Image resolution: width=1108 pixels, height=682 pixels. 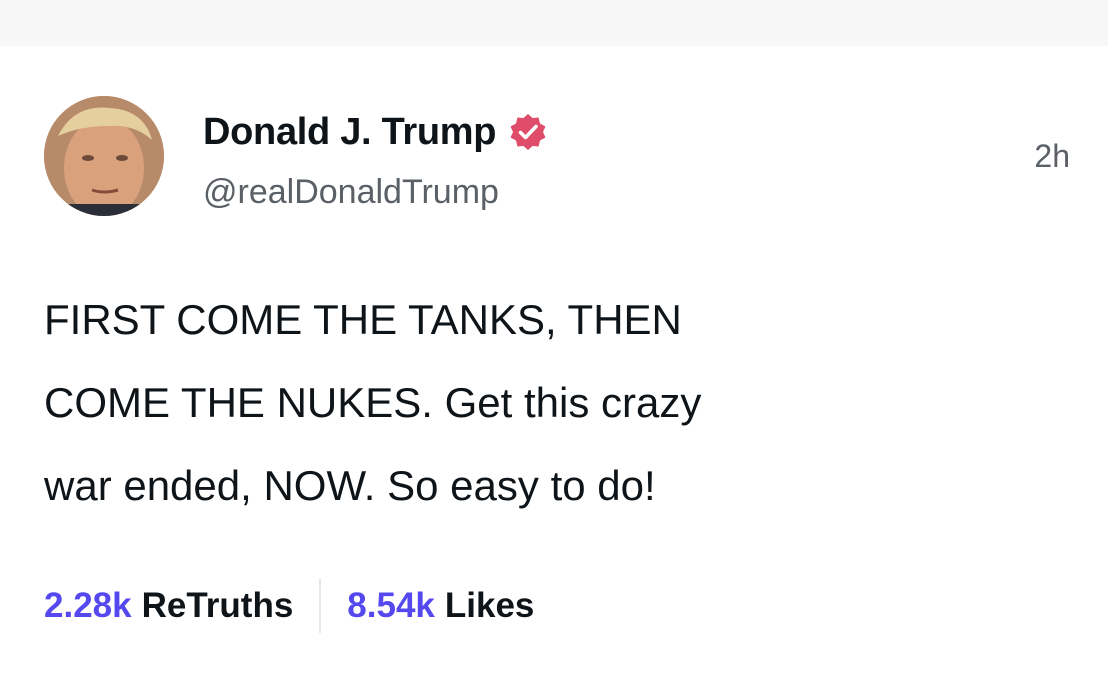 I want to click on likes-count: 8.54k, so click(x=391, y=605).